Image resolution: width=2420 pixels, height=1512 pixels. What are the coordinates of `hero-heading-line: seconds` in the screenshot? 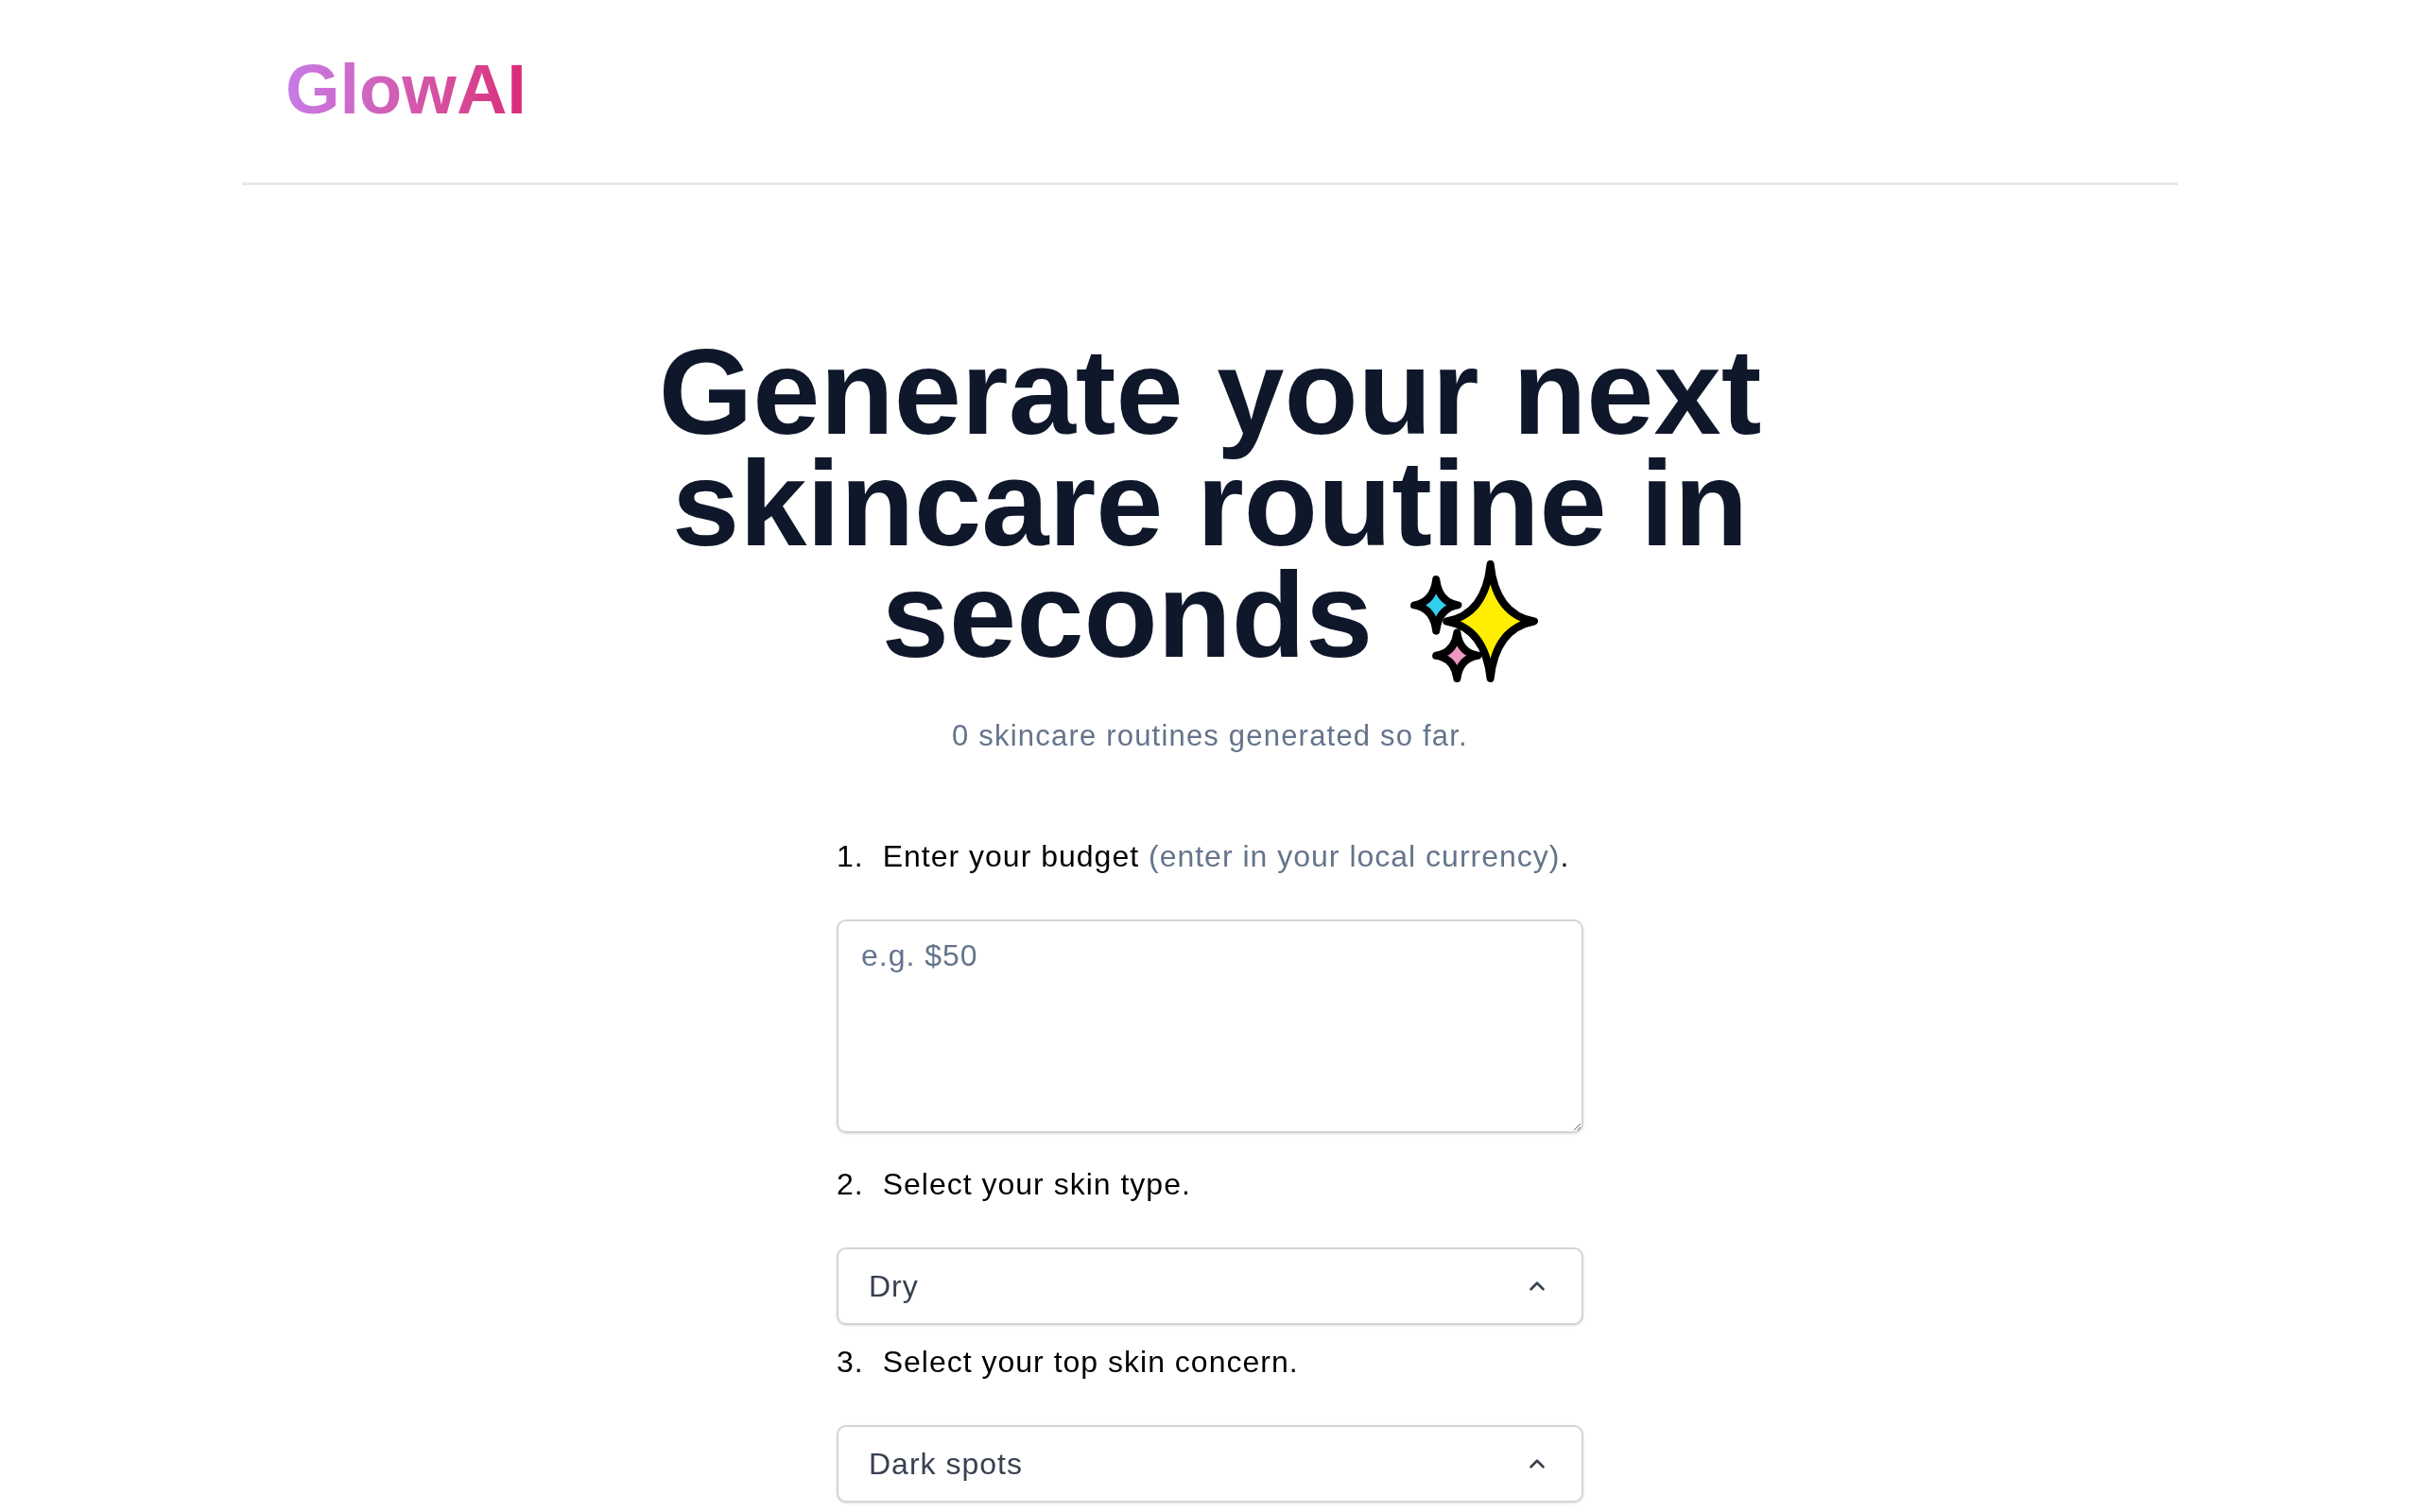 It's located at (1127, 614).